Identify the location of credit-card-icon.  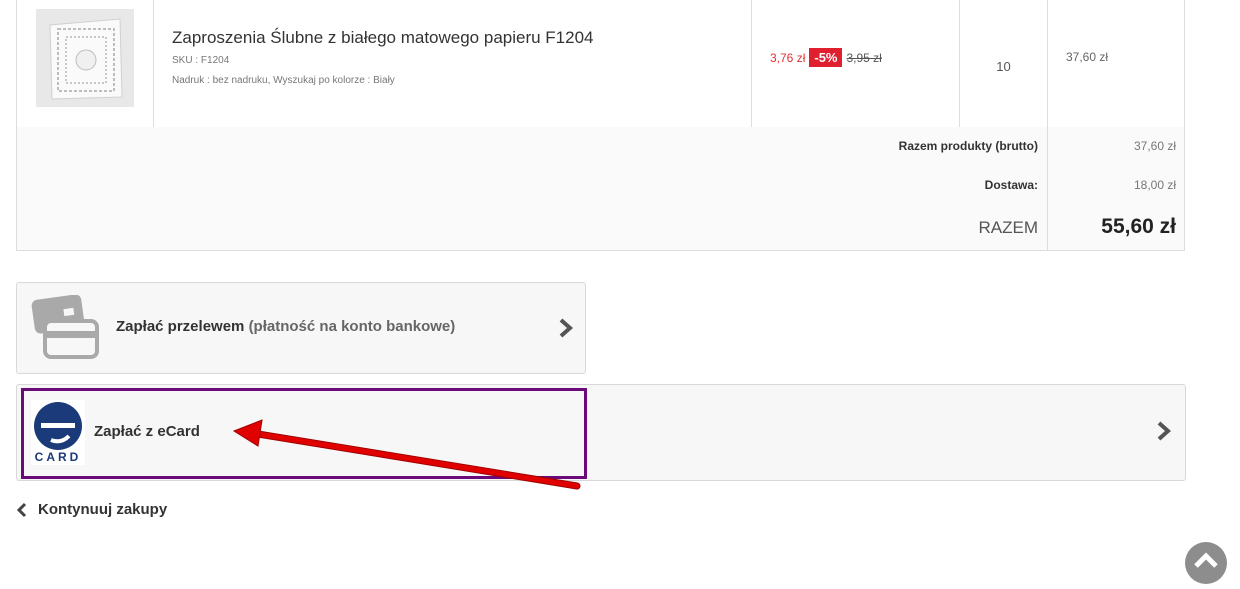
(65, 327).